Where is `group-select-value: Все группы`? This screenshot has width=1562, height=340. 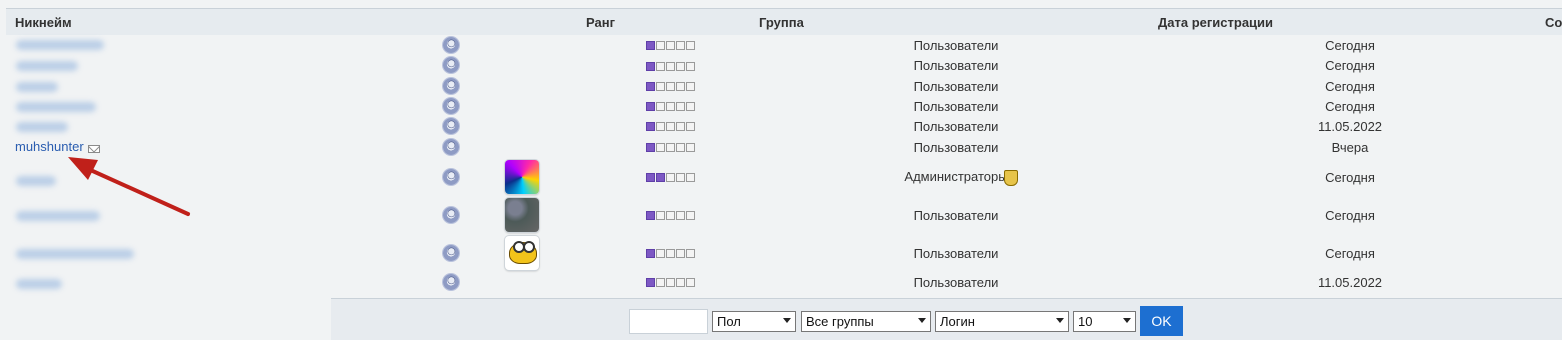
group-select-value: Все группы is located at coordinates (840, 321).